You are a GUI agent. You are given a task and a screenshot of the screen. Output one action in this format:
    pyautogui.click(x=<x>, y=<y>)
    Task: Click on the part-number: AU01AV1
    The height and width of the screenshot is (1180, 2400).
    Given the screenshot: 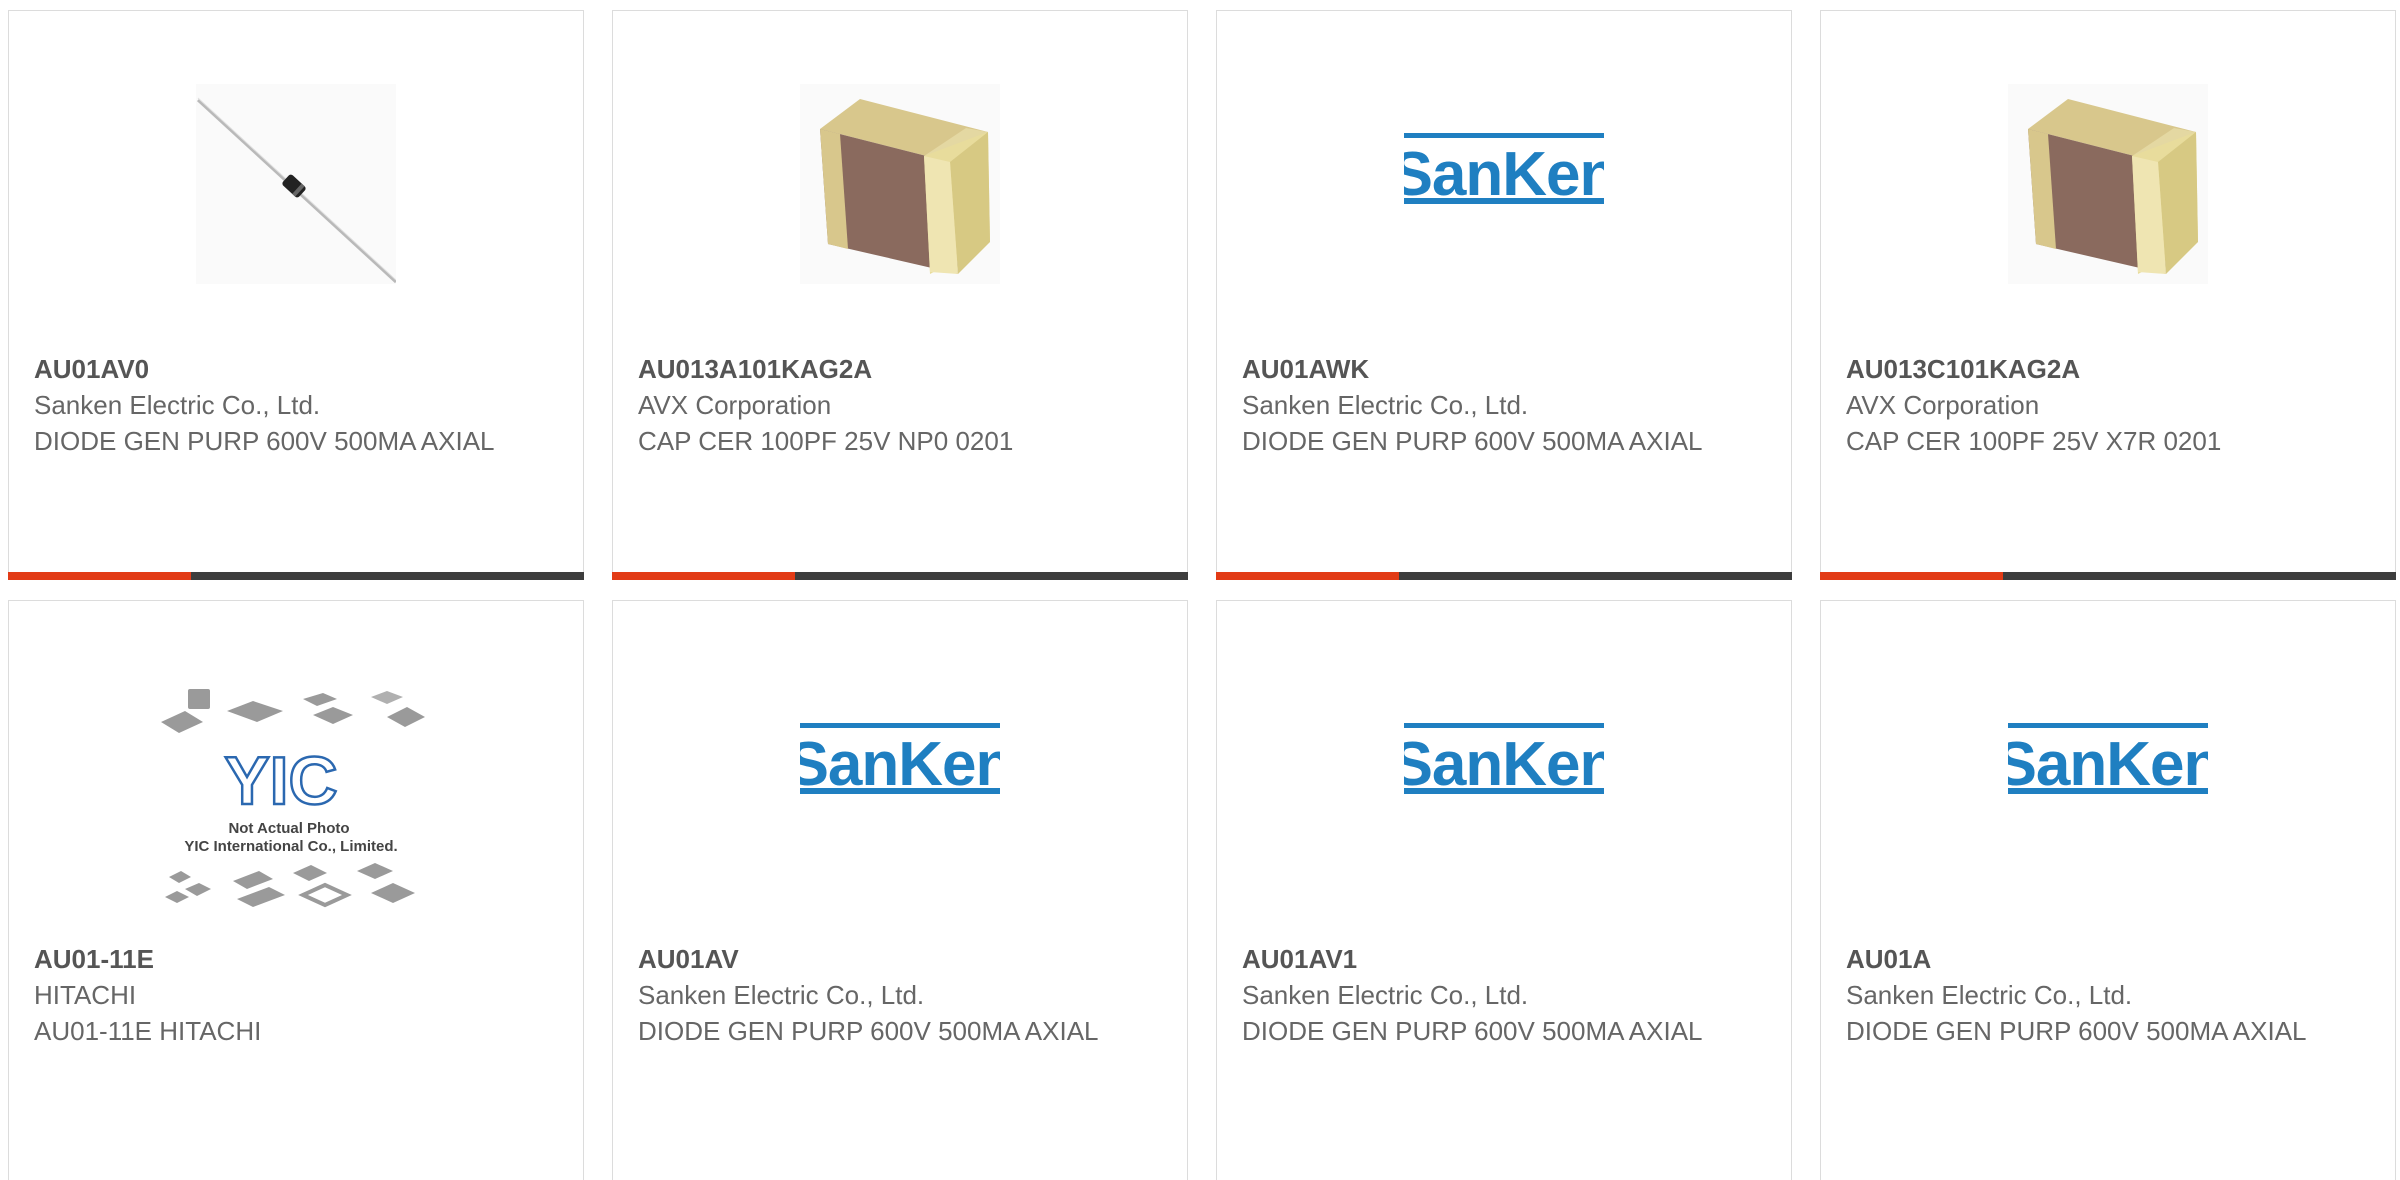 What is the action you would take?
    pyautogui.click(x=1506, y=959)
    